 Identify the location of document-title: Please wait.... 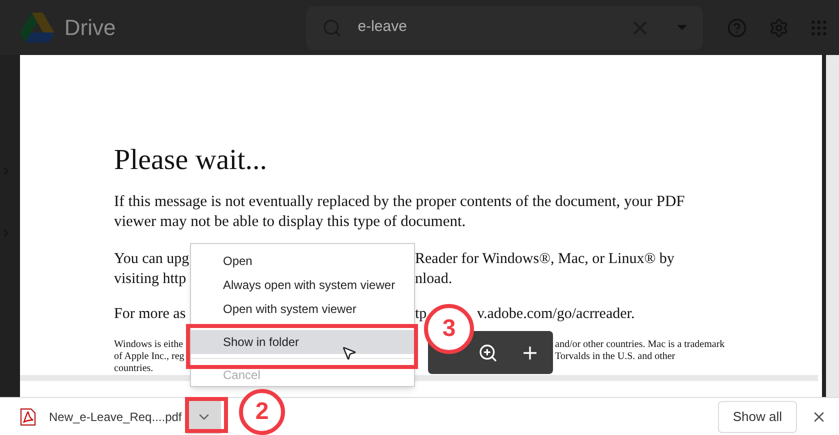
(191, 160).